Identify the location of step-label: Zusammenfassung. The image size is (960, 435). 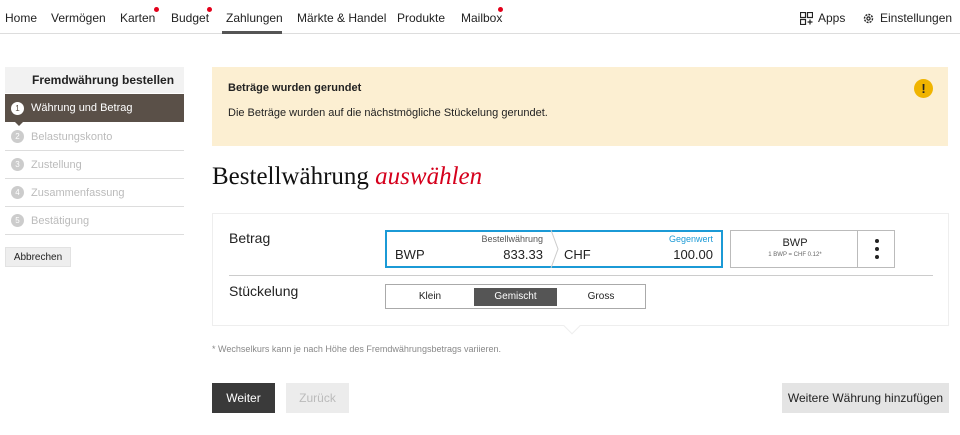
(78, 192).